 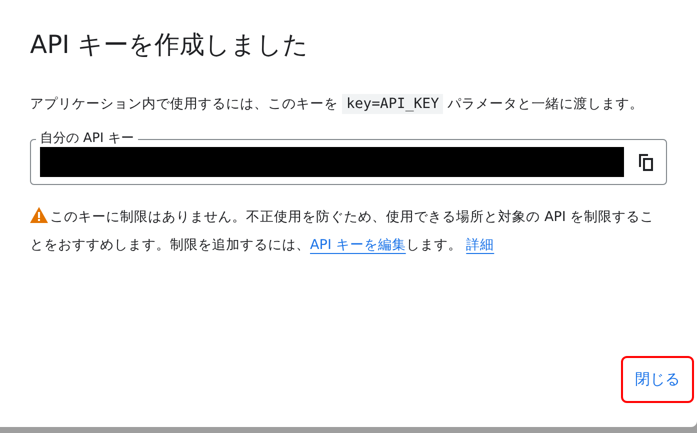 What do you see at coordinates (646, 162) in the screenshot?
I see `copy-icon` at bounding box center [646, 162].